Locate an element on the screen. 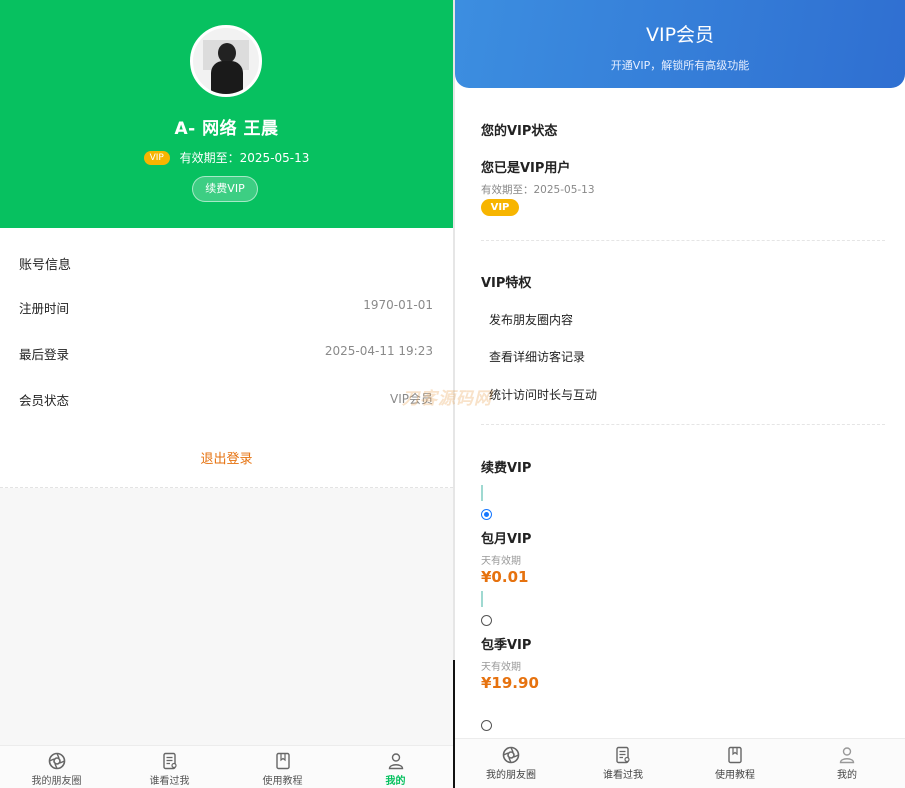  vip-privileges-title: VIP特权 is located at coordinates (506, 283).